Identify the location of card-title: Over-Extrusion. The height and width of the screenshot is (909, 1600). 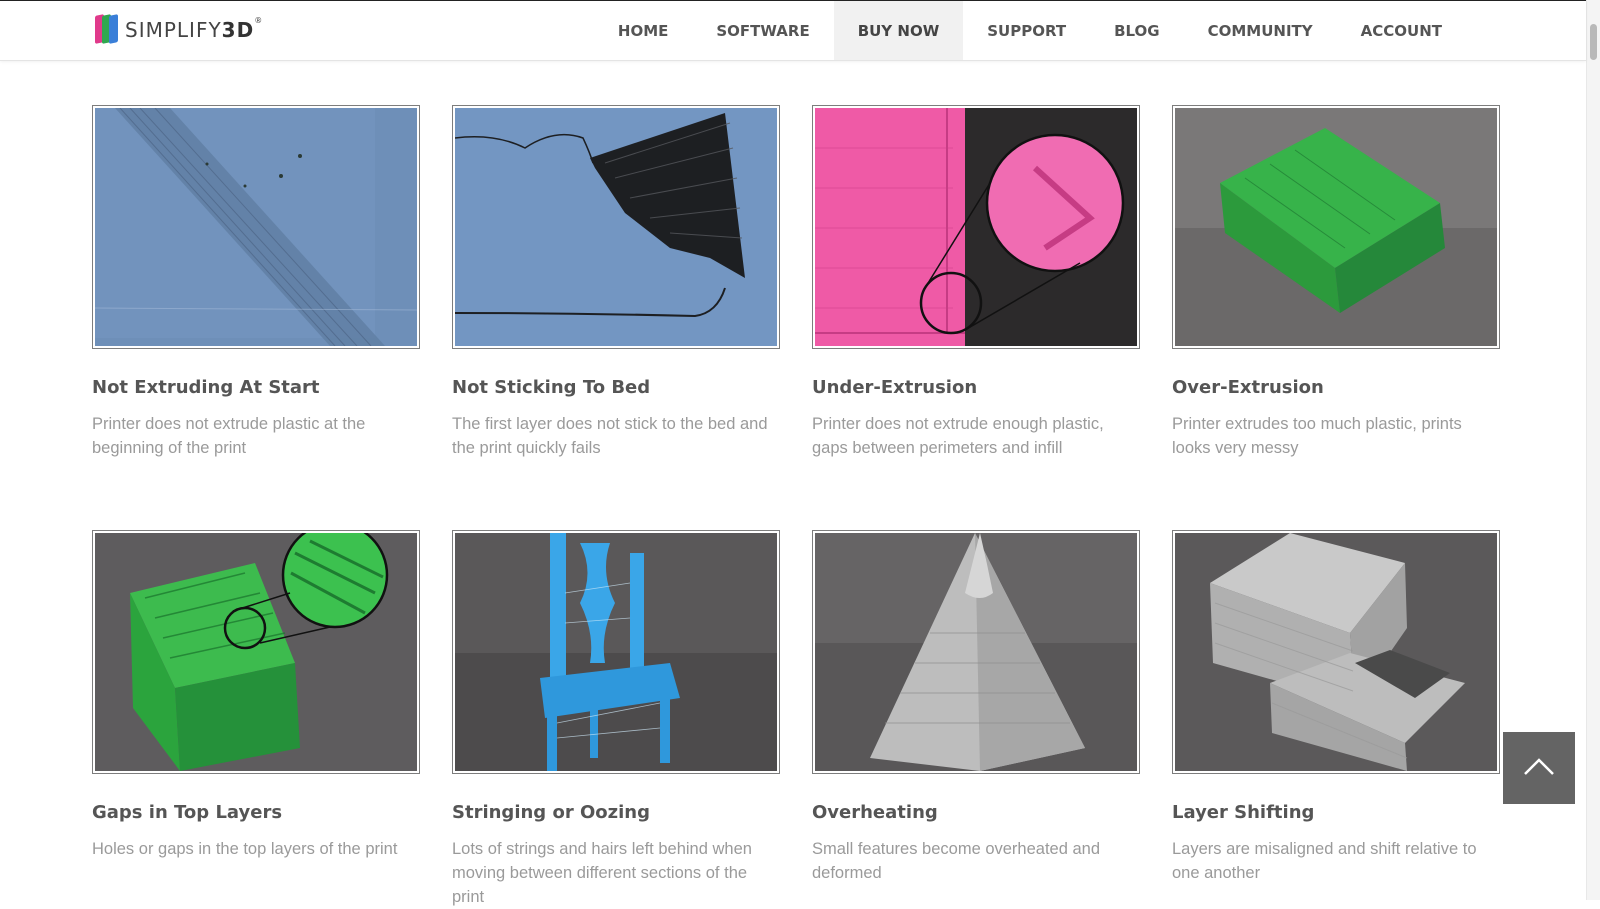
(1336, 387).